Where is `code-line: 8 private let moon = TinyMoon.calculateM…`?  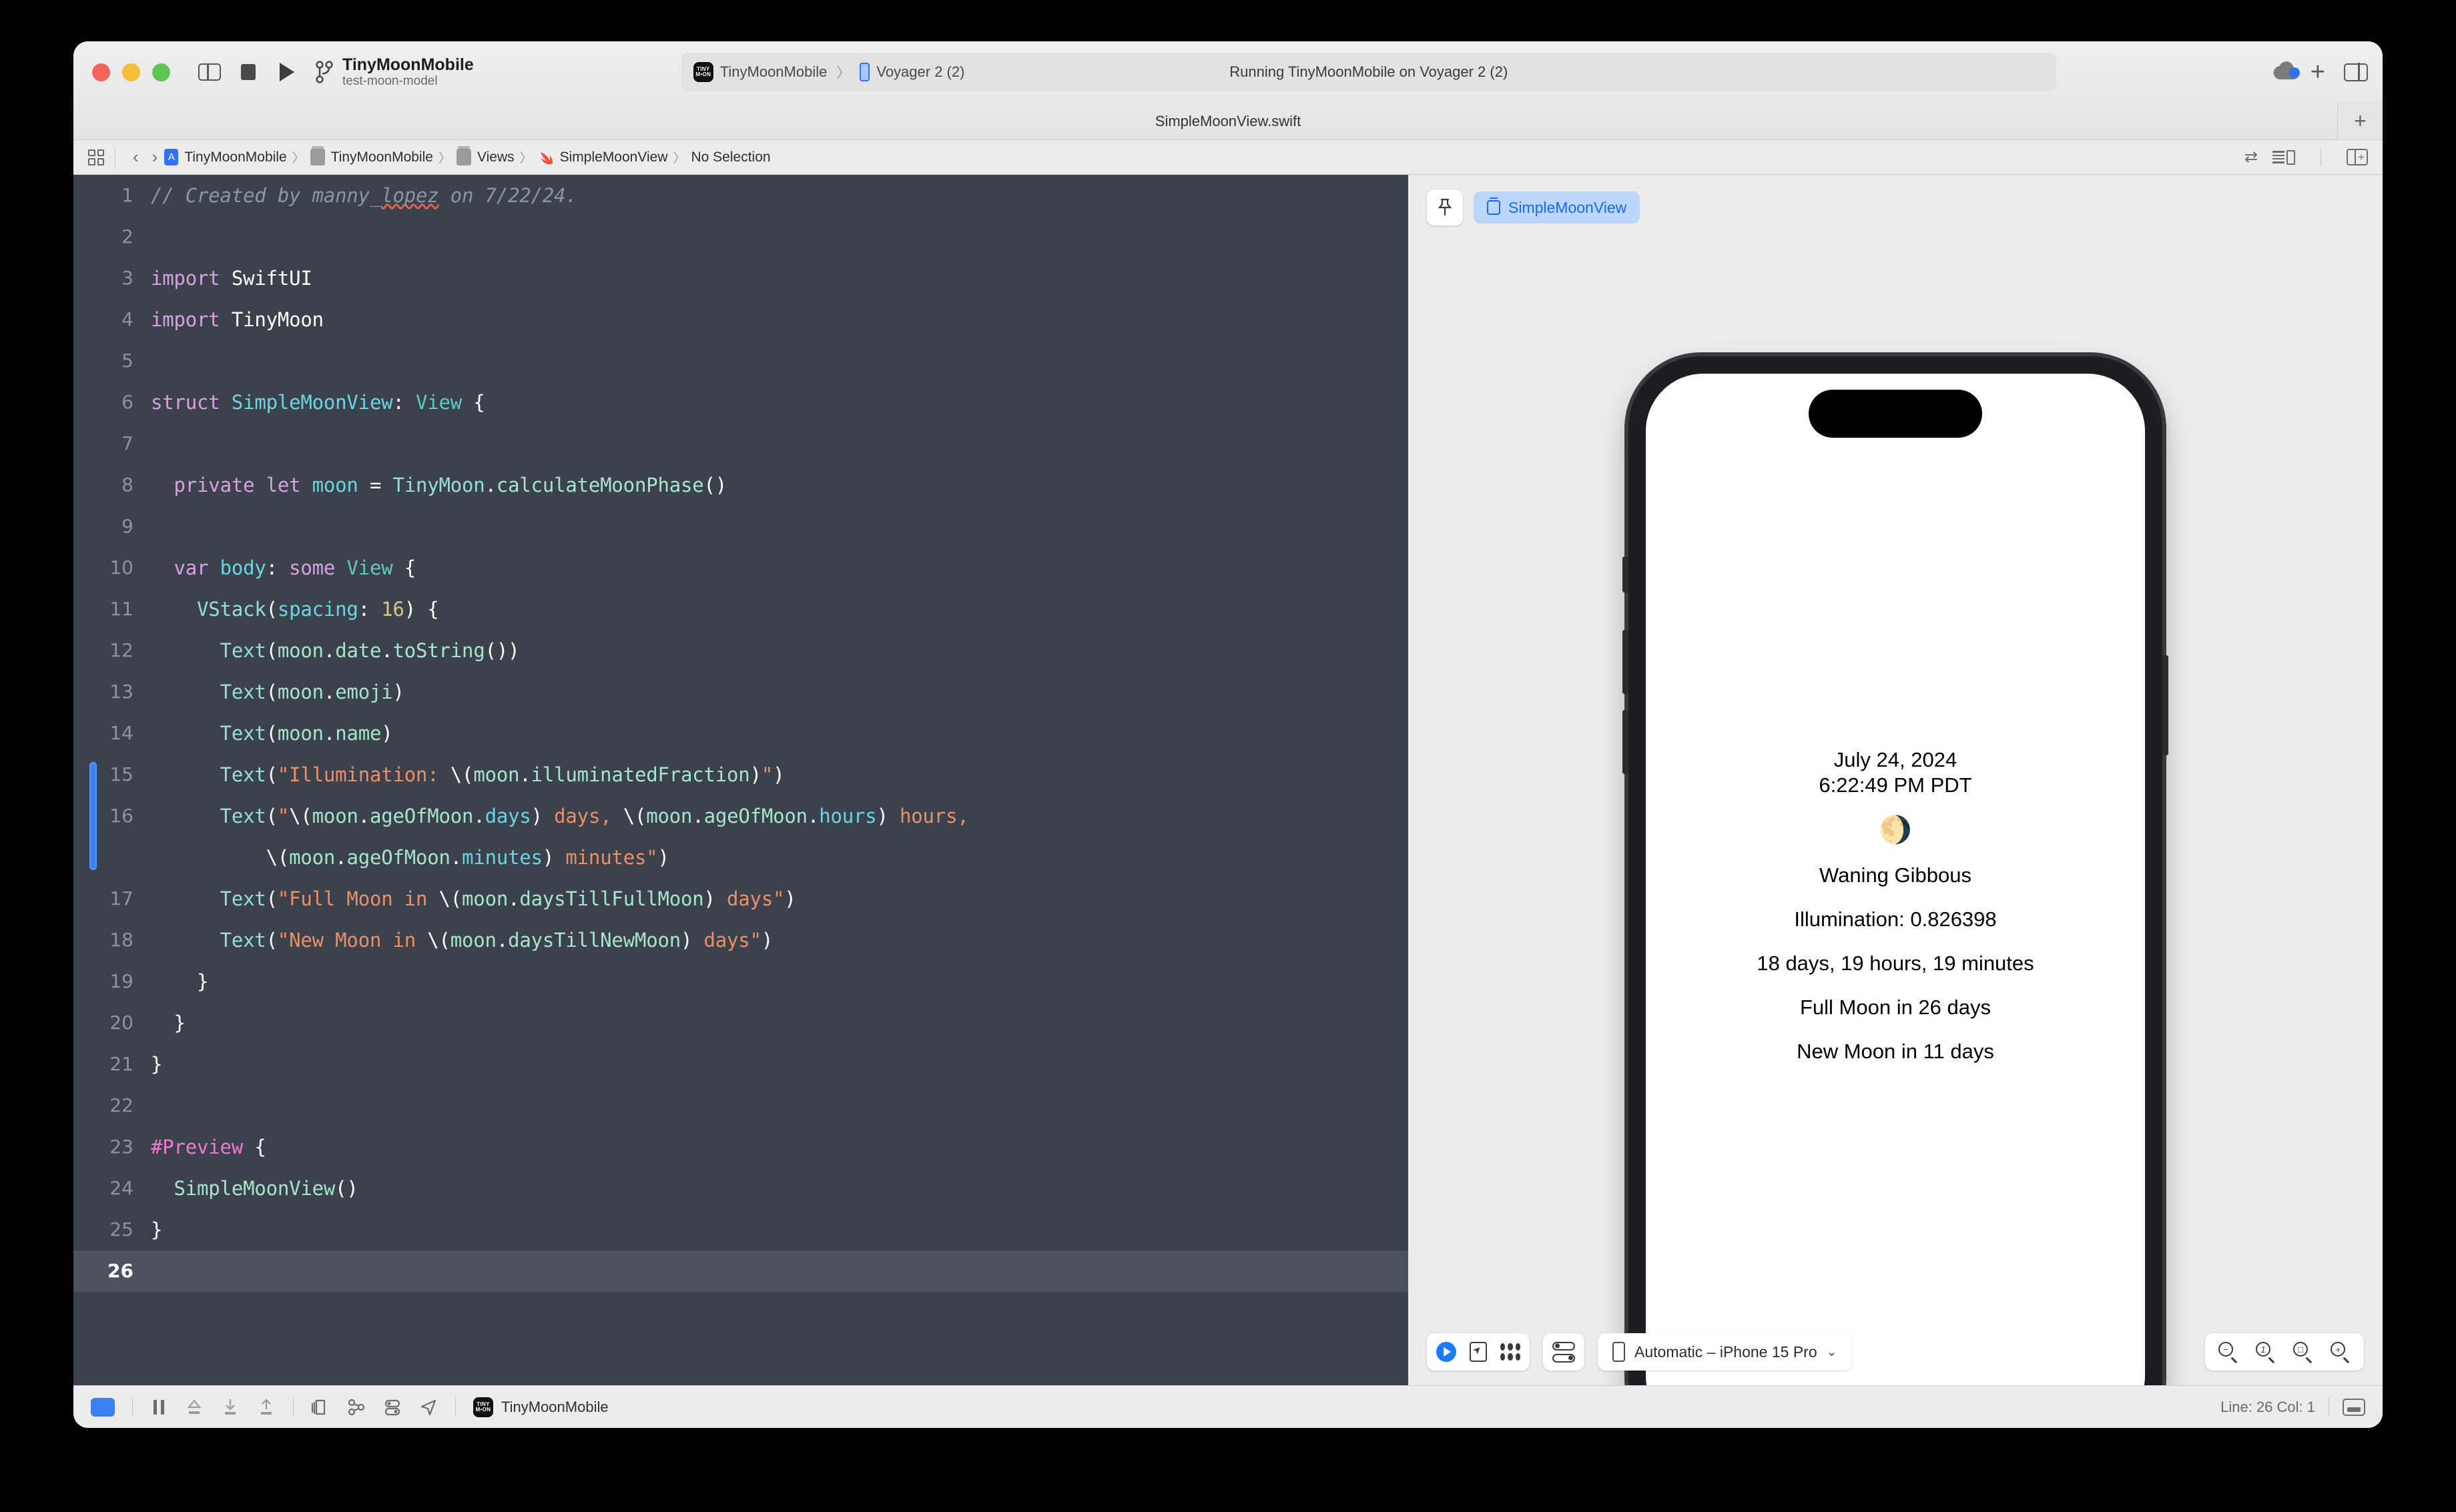 code-line: 8 private let moon = TinyMoon.calculateM… is located at coordinates (740, 485).